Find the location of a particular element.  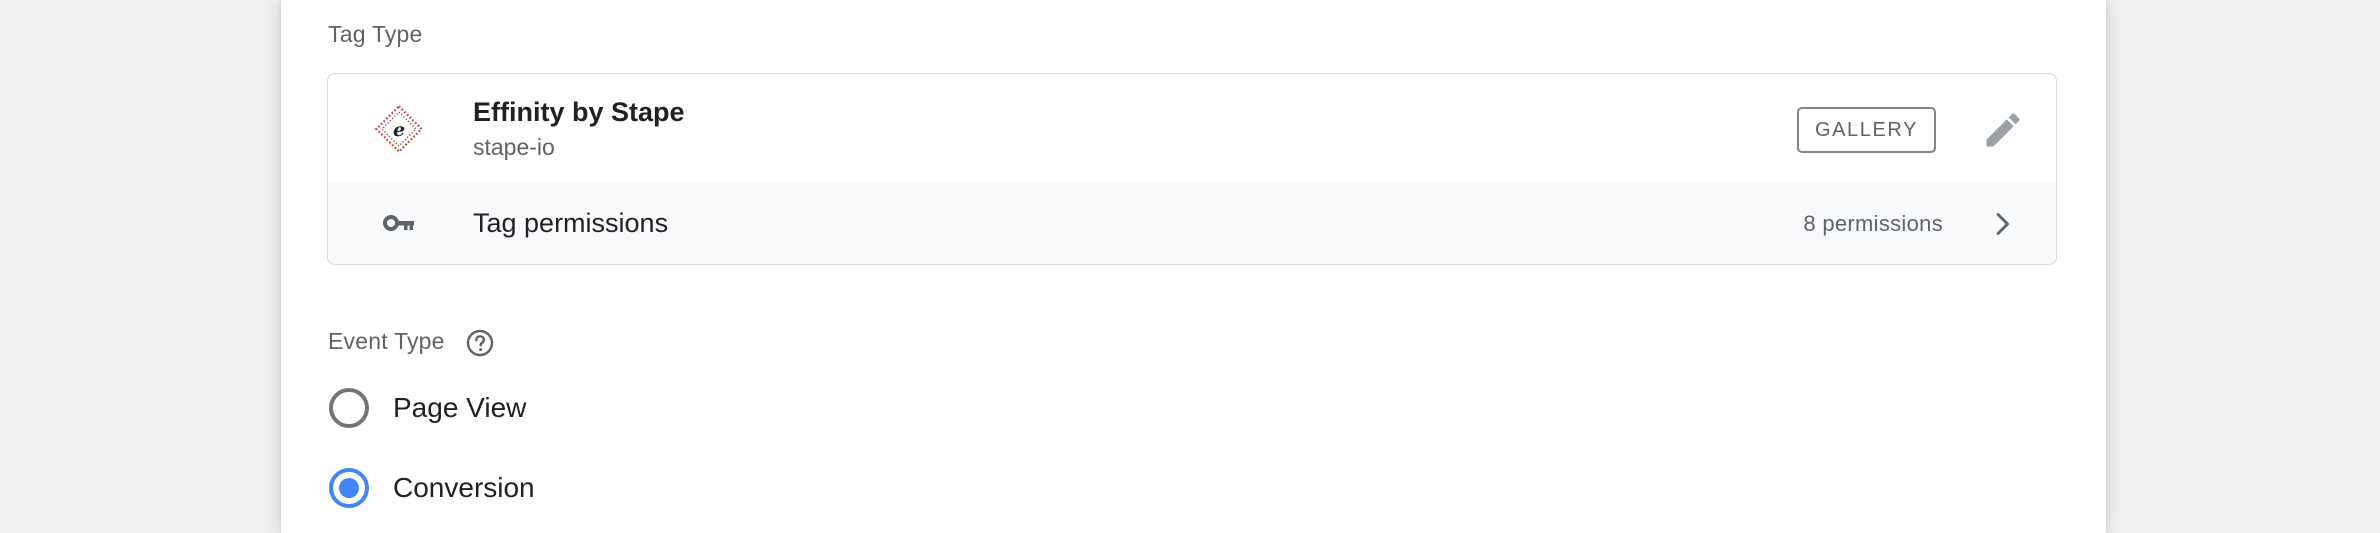

event-type-label: Event Type is located at coordinates (386, 341).